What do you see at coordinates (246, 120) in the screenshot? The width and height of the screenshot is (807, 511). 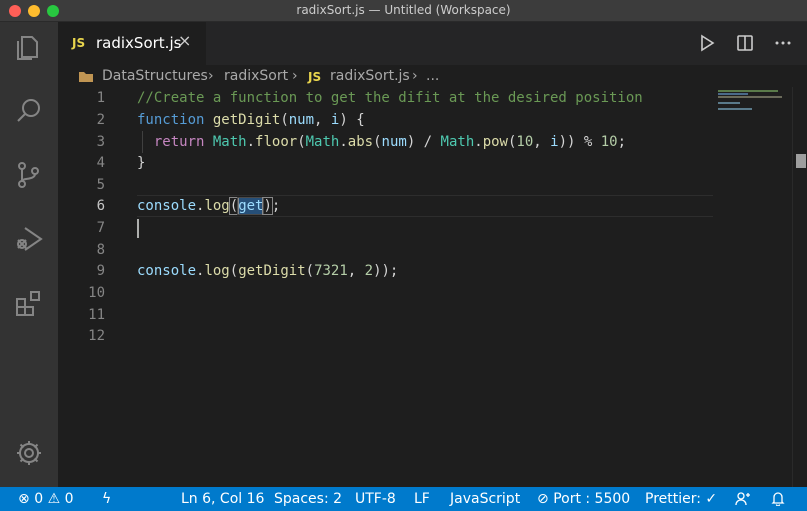 I see `function-name: getDigit` at bounding box center [246, 120].